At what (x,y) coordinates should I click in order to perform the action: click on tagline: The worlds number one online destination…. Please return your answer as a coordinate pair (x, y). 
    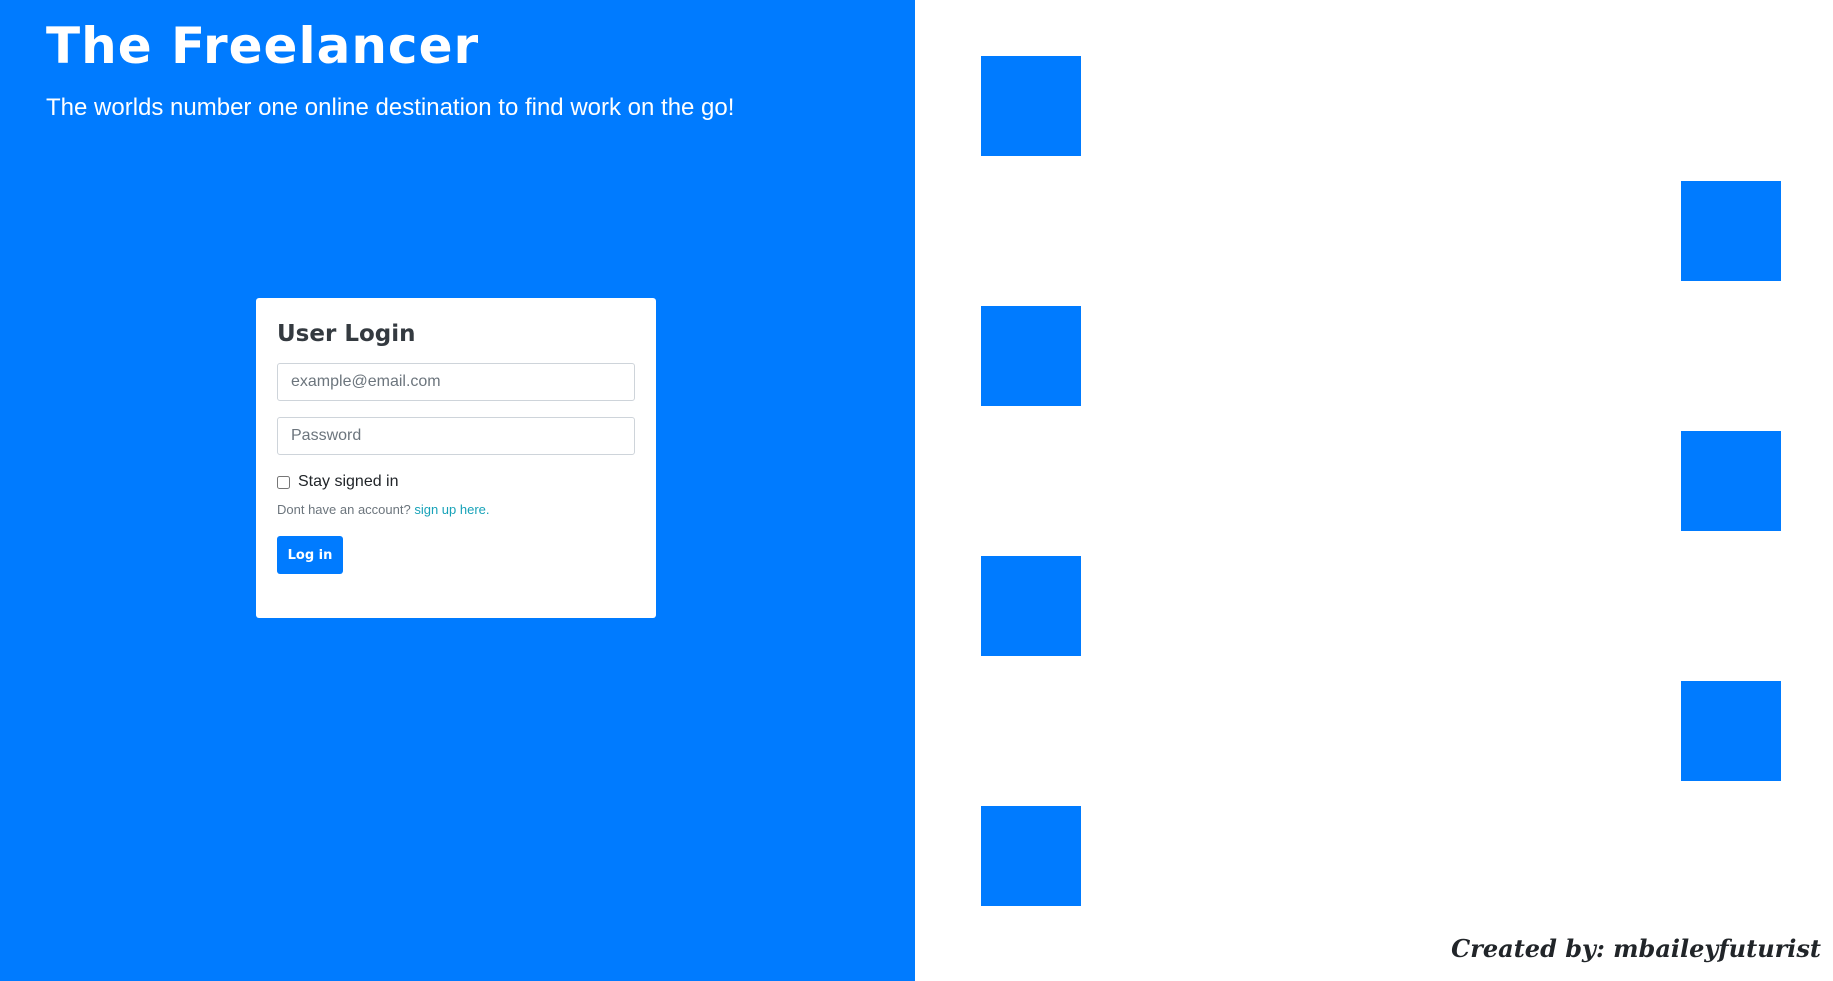
    Looking at the image, I should click on (390, 107).